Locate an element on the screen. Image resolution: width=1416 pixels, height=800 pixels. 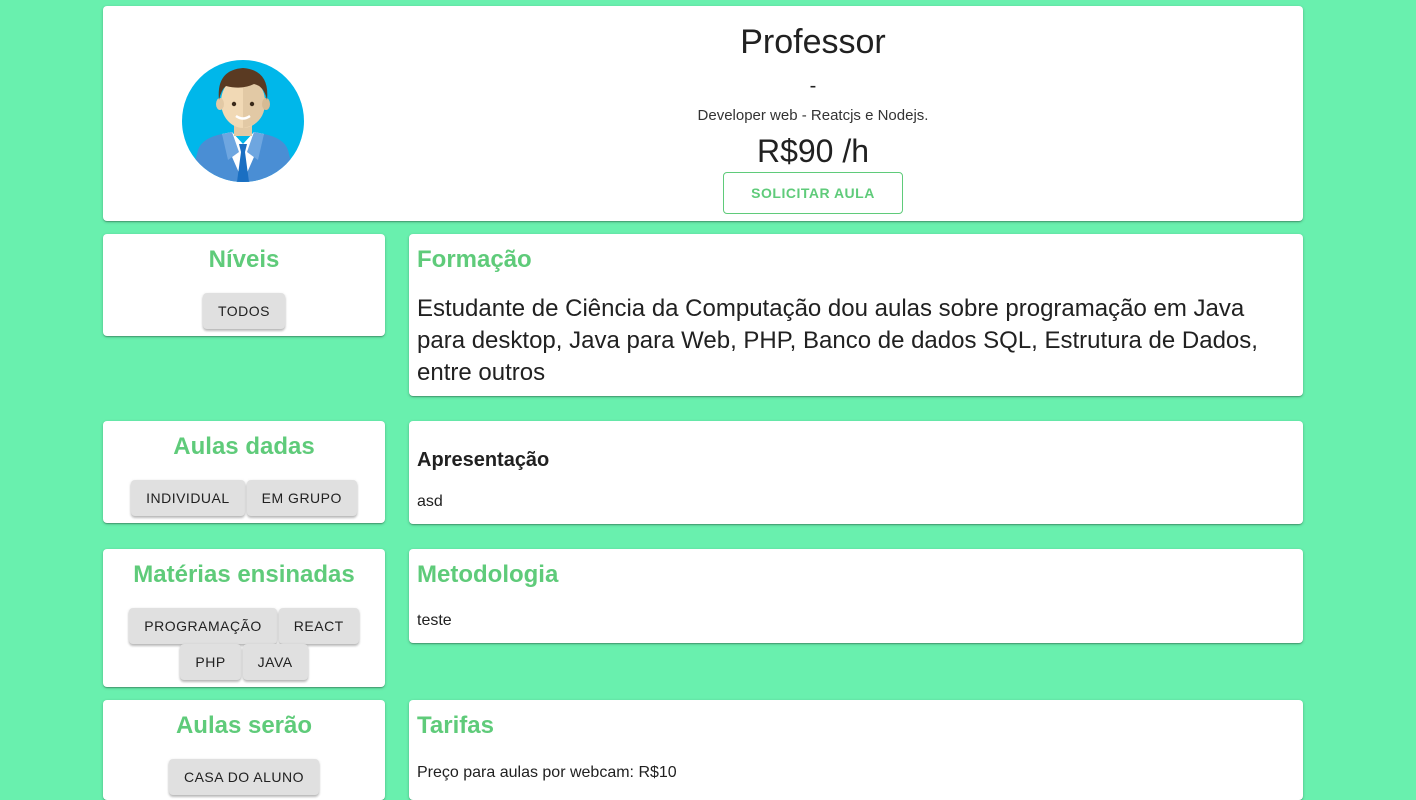
chip-individual: INDIVIDUAL is located at coordinates (188, 498).